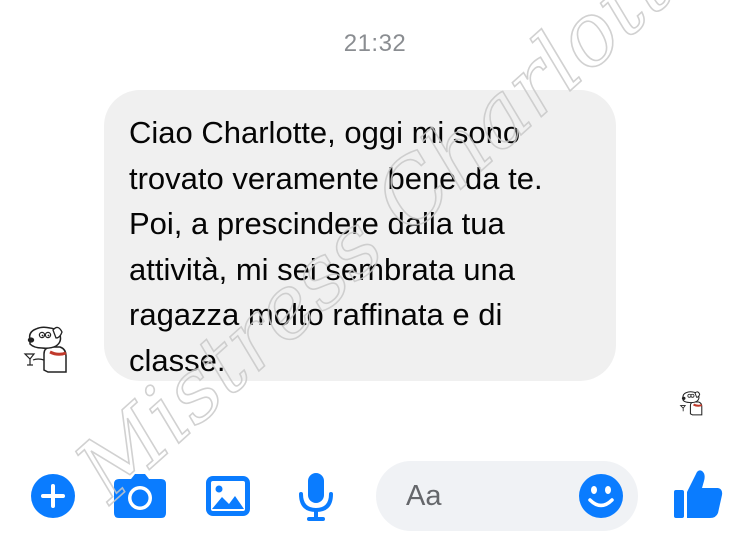  I want to click on message-line: Ciao Charlotte, oggi mi sono, so click(325, 132).